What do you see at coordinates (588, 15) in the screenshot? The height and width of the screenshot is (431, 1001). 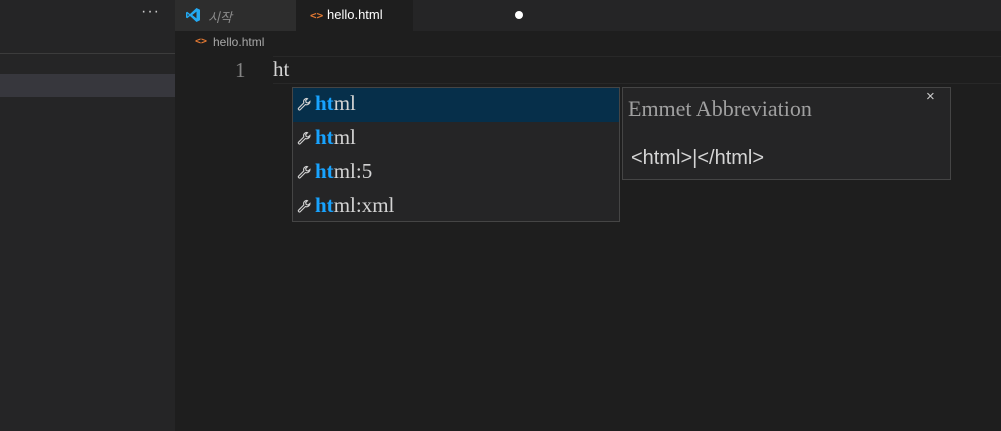 I see `tab-bar: 시작 <> hello.html` at bounding box center [588, 15].